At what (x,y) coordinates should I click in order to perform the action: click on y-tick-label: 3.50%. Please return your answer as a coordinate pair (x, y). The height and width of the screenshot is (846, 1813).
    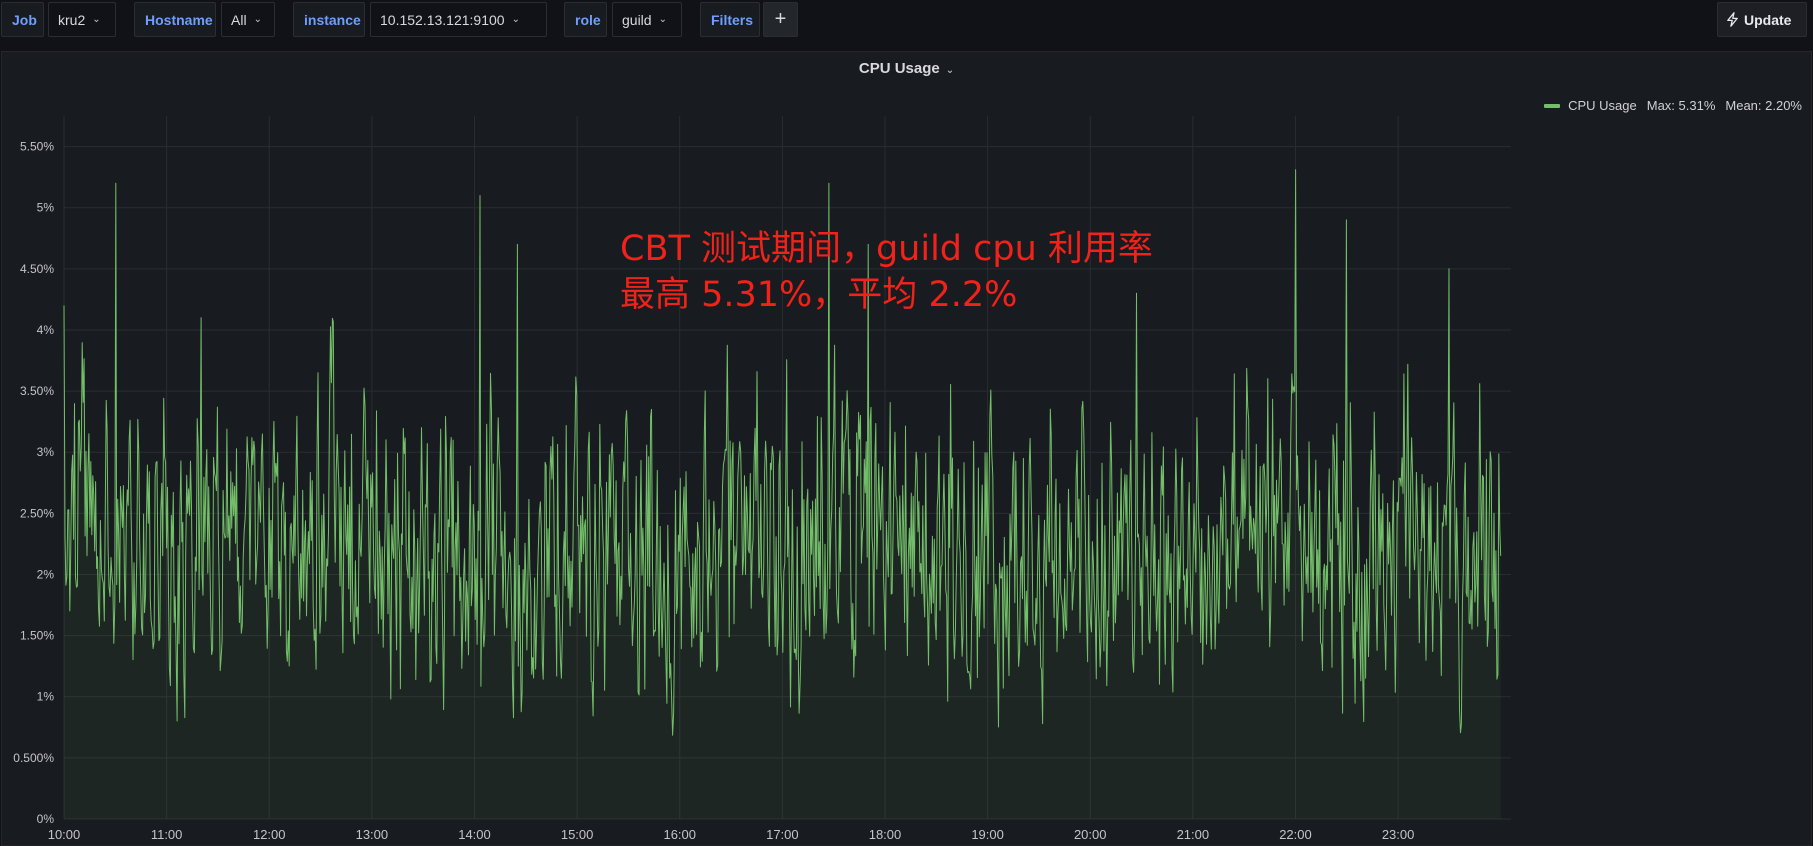
    Looking at the image, I should click on (37, 391).